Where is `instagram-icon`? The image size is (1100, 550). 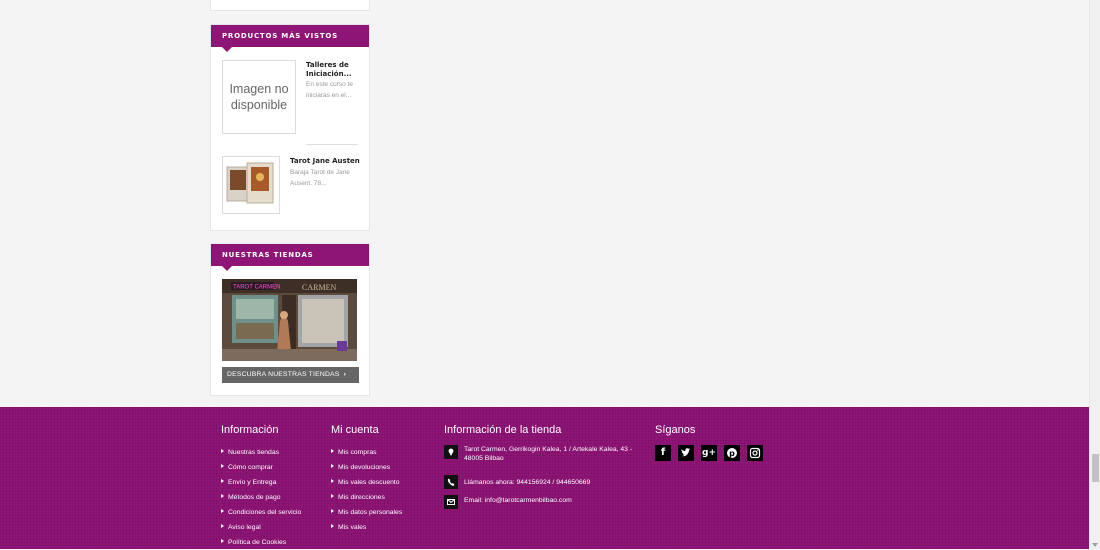 instagram-icon is located at coordinates (755, 453).